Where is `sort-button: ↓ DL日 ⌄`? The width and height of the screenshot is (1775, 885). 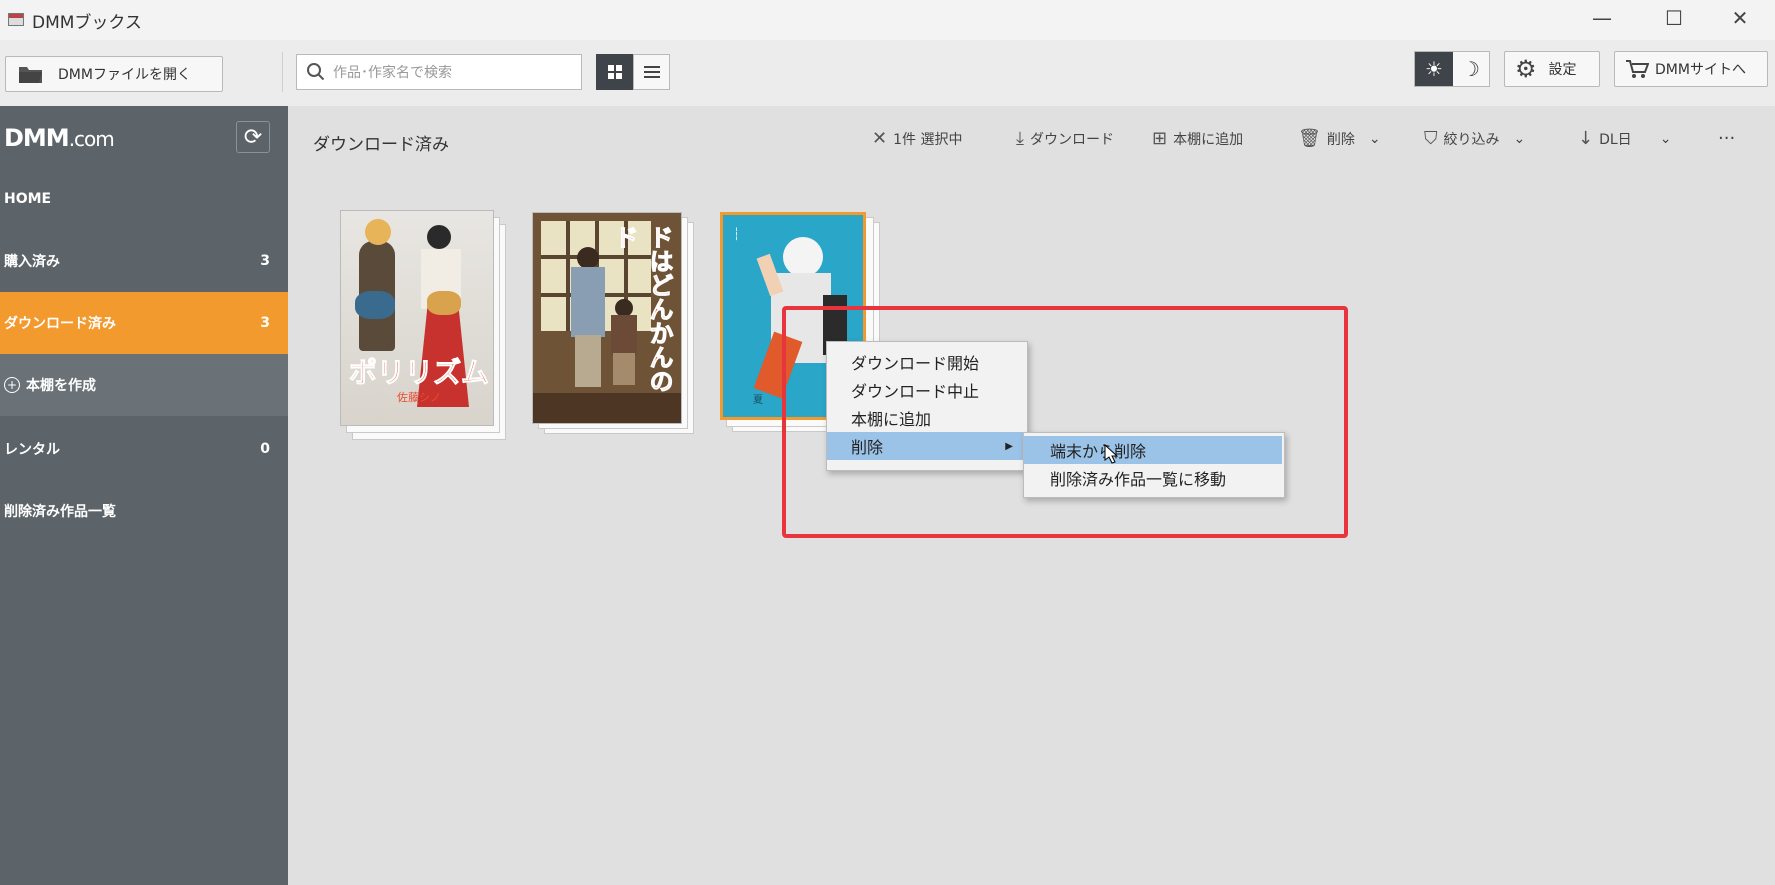 sort-button: ↓ DL日 ⌄ is located at coordinates (1624, 138).